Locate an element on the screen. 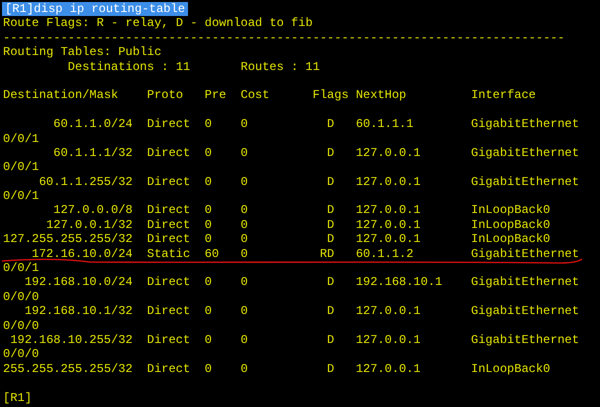 Image resolution: width=600 pixels, height=407 pixels. column-header: Flags is located at coordinates (330, 95).